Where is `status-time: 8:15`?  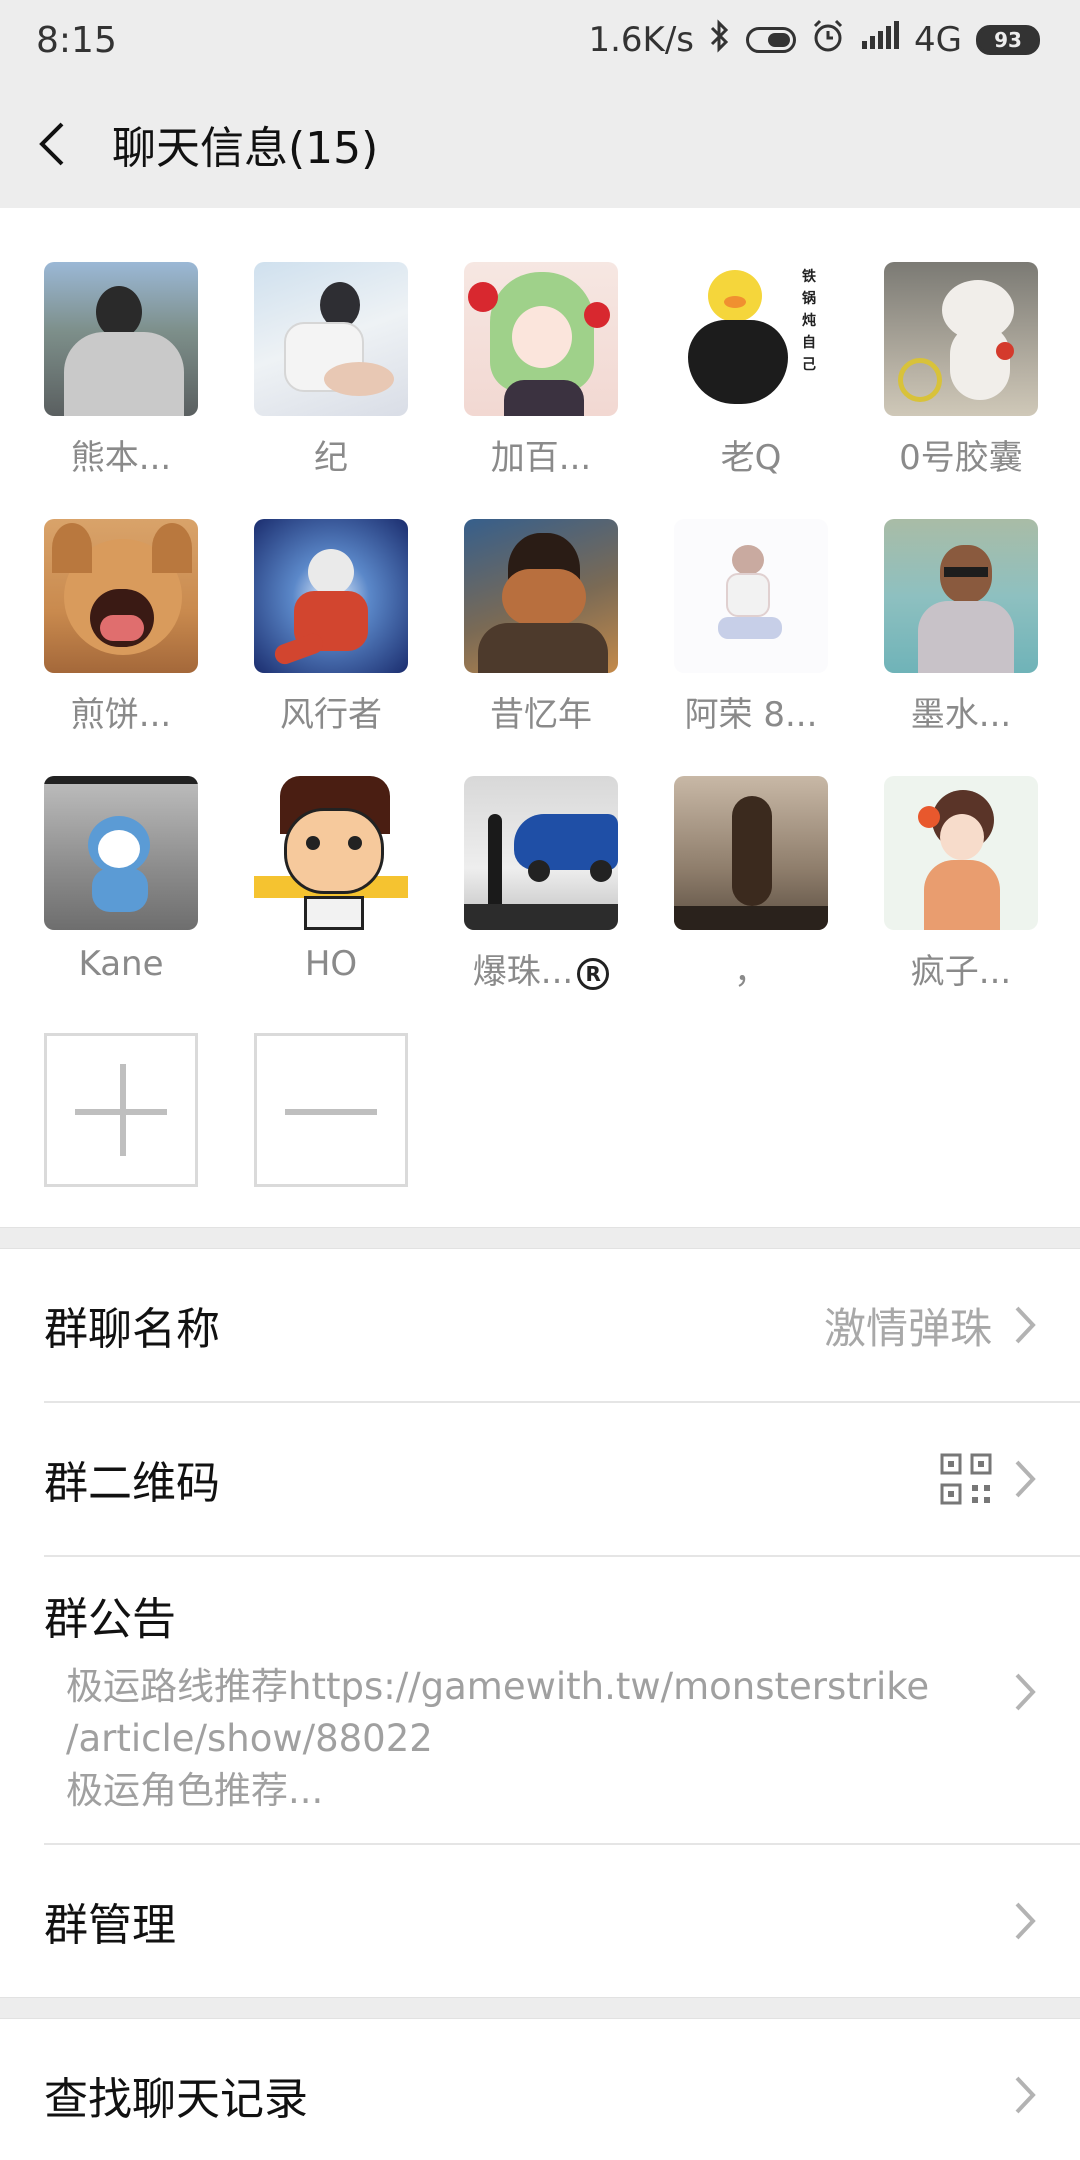 status-time: 8:15 is located at coordinates (76, 40).